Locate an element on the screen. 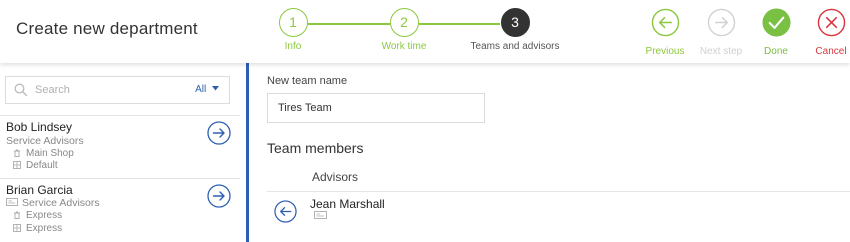 This screenshot has height=242, width=850. next-step-label: Next step is located at coordinates (721, 51).